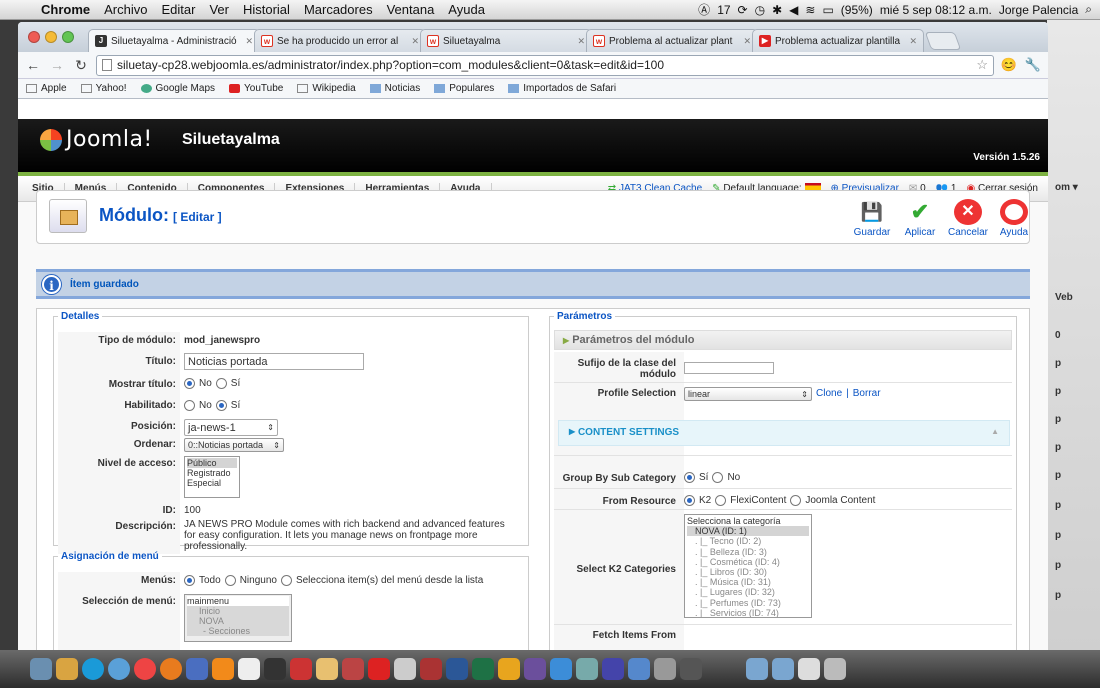 Image resolution: width=1100 pixels, height=688 pixels. What do you see at coordinates (174, 40) in the screenshot?
I see `tab-siluetayalma-admin: J Siluetayalma - Administració ✕` at bounding box center [174, 40].